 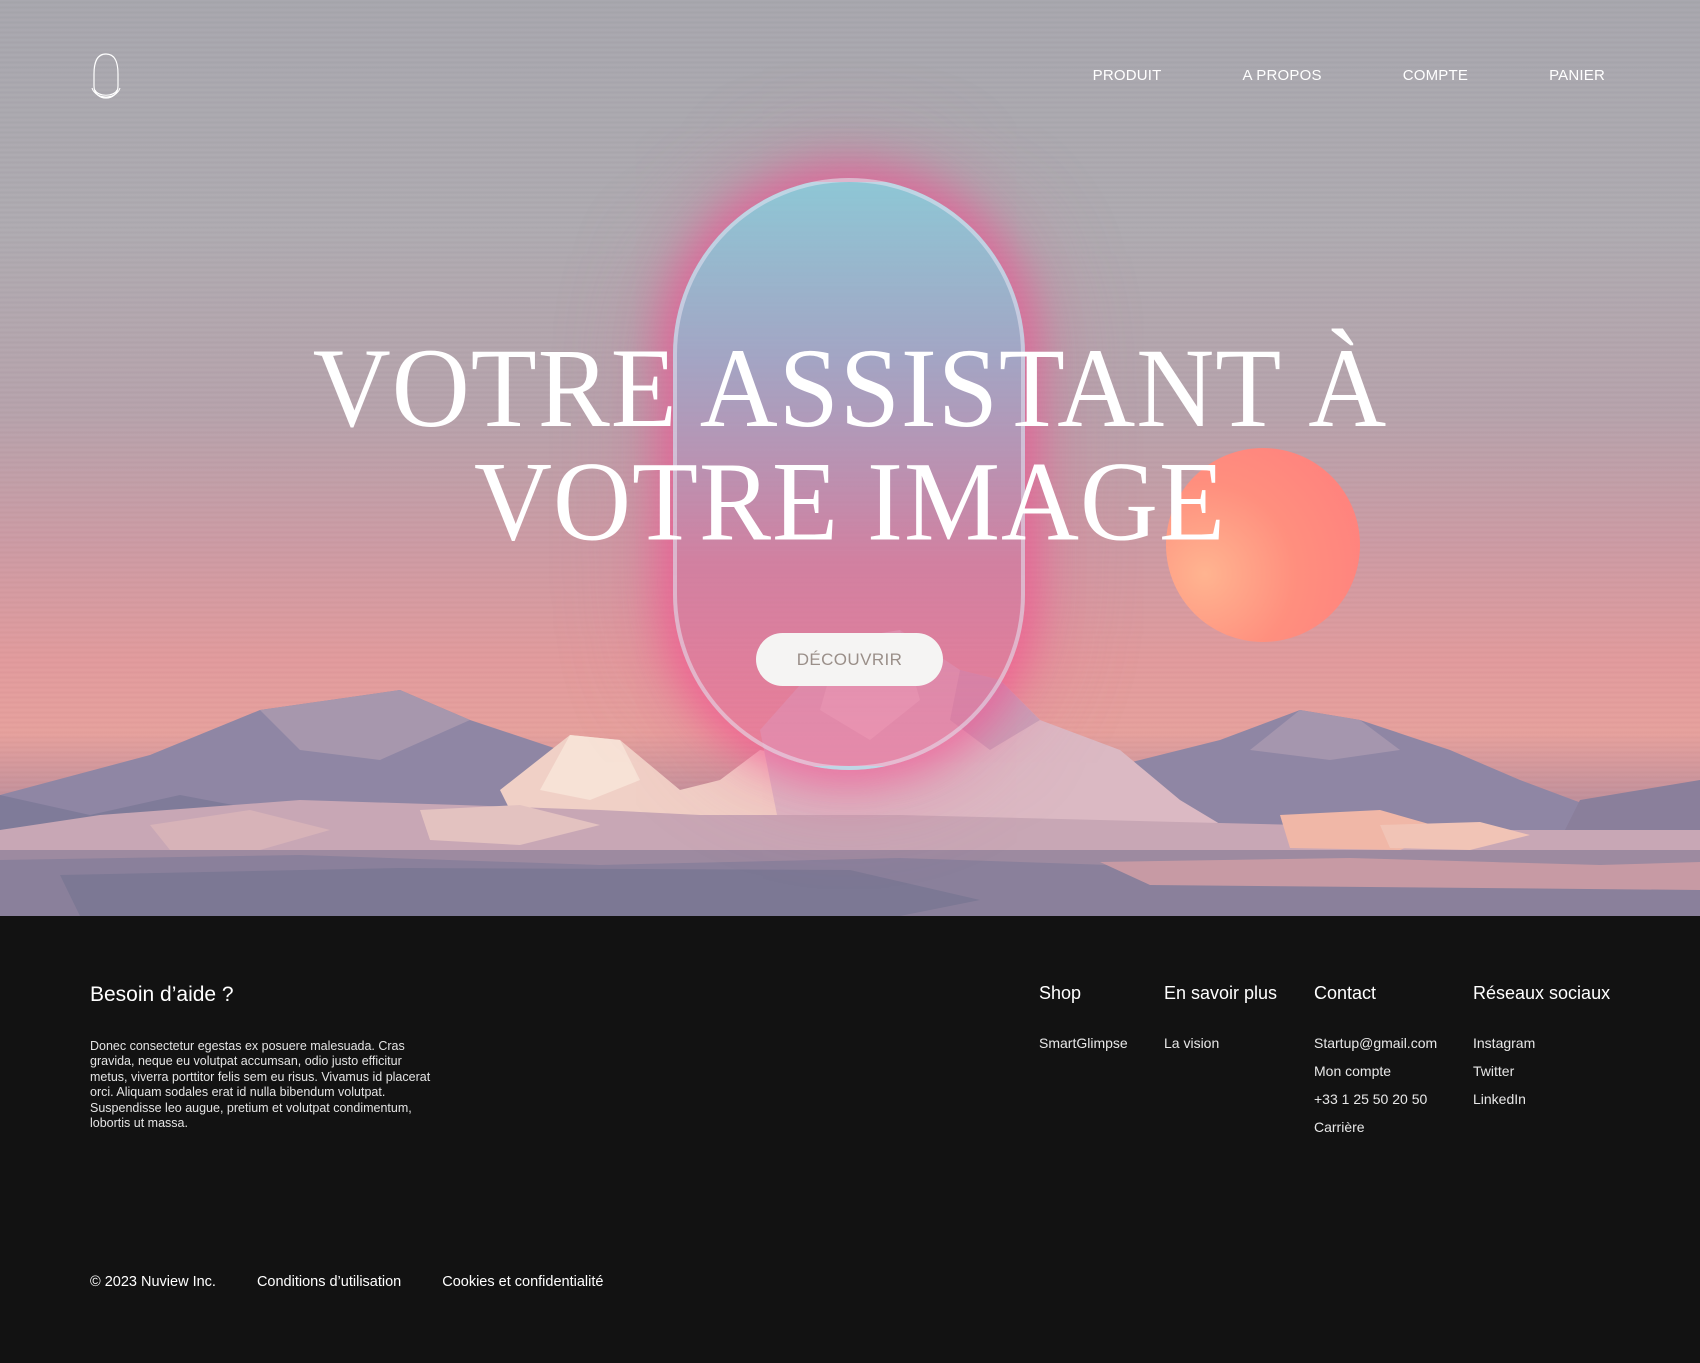 What do you see at coordinates (1375, 1127) in the screenshot?
I see `footer-link-carriere: Carrière` at bounding box center [1375, 1127].